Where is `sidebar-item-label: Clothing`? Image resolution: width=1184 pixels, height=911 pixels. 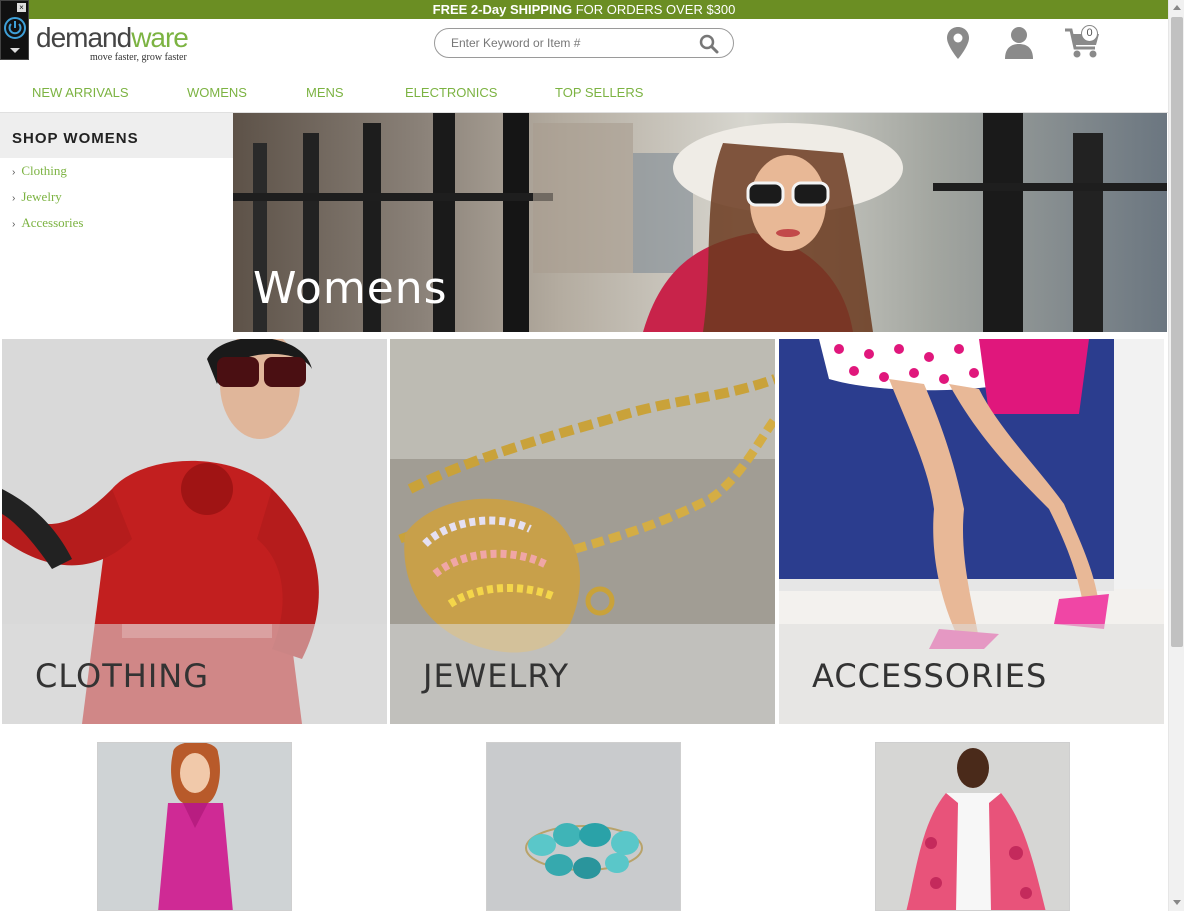
sidebar-item-label: Clothing is located at coordinates (44, 170).